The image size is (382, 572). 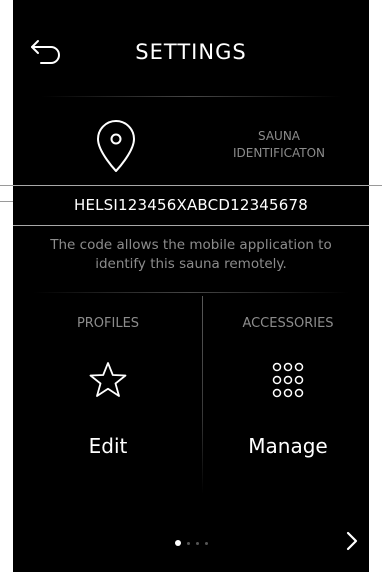 I want to click on chevron-right-icon, so click(x=352, y=541).